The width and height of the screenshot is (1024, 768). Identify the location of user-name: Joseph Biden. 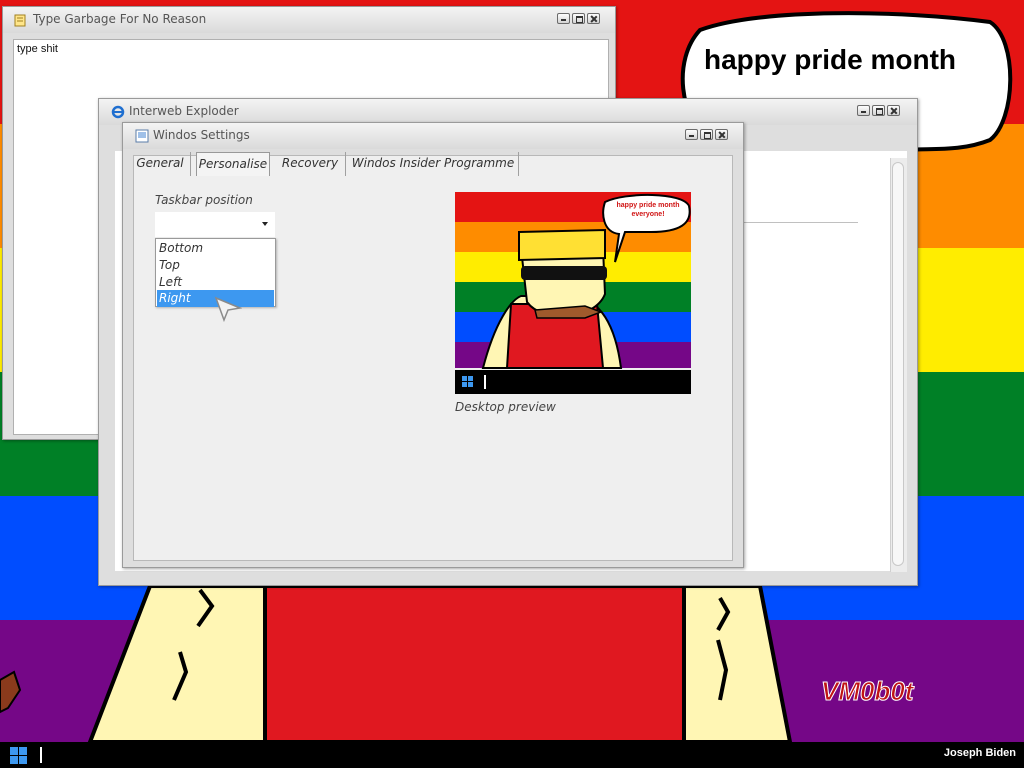
(980, 753).